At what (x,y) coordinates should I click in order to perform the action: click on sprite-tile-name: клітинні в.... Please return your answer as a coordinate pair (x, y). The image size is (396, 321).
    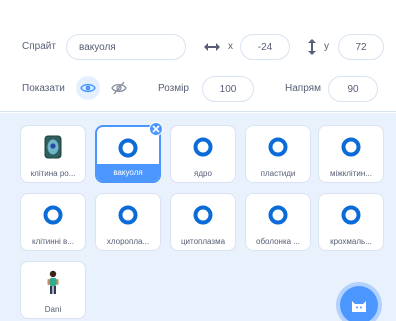
    Looking at the image, I should click on (53, 241).